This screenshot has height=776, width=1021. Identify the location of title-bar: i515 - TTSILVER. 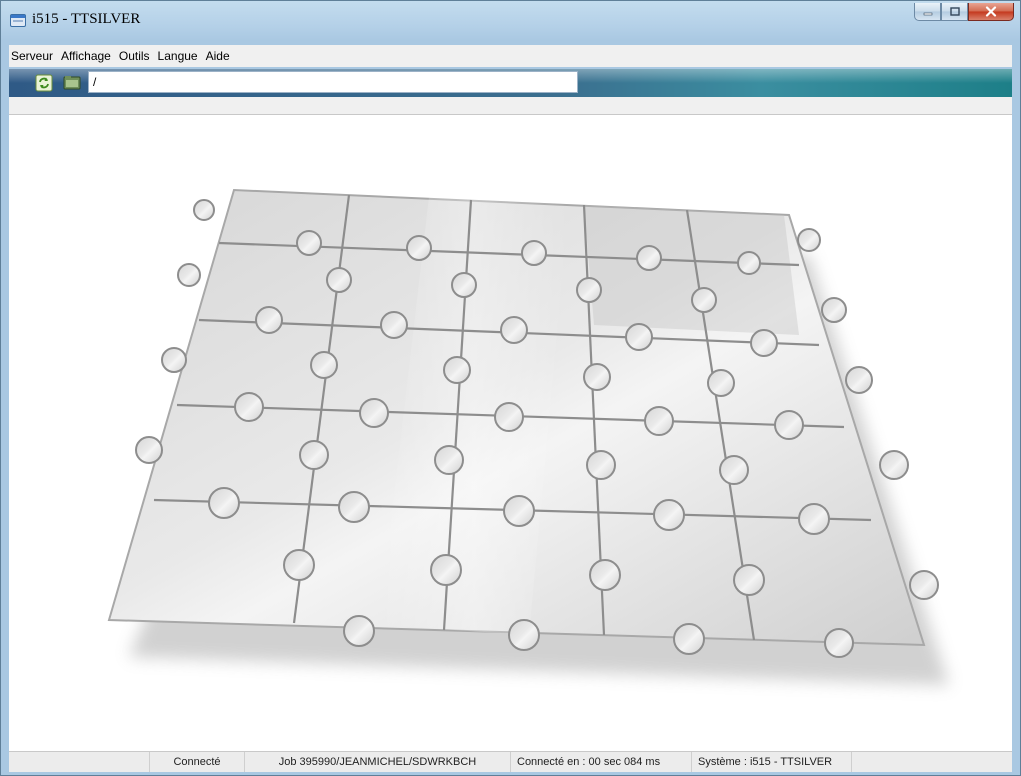
(510, 23).